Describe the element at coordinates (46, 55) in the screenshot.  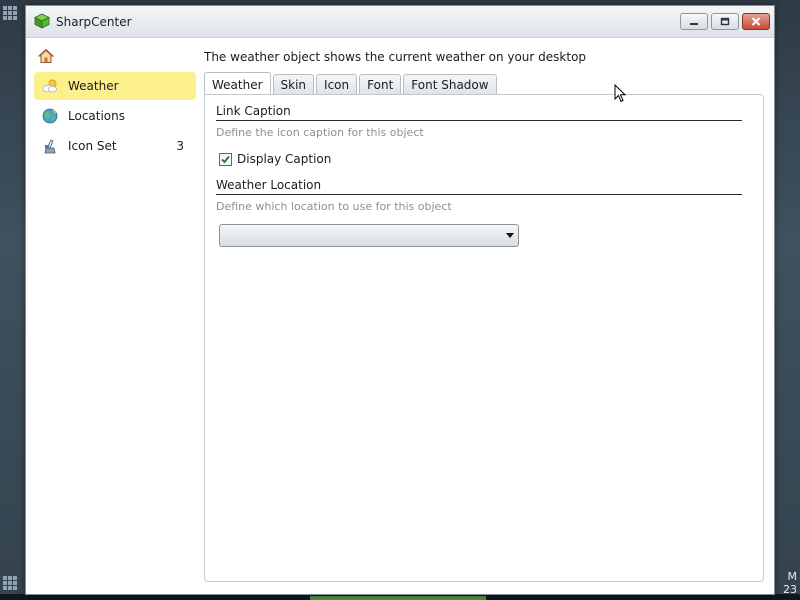
I see `home-icon` at that location.